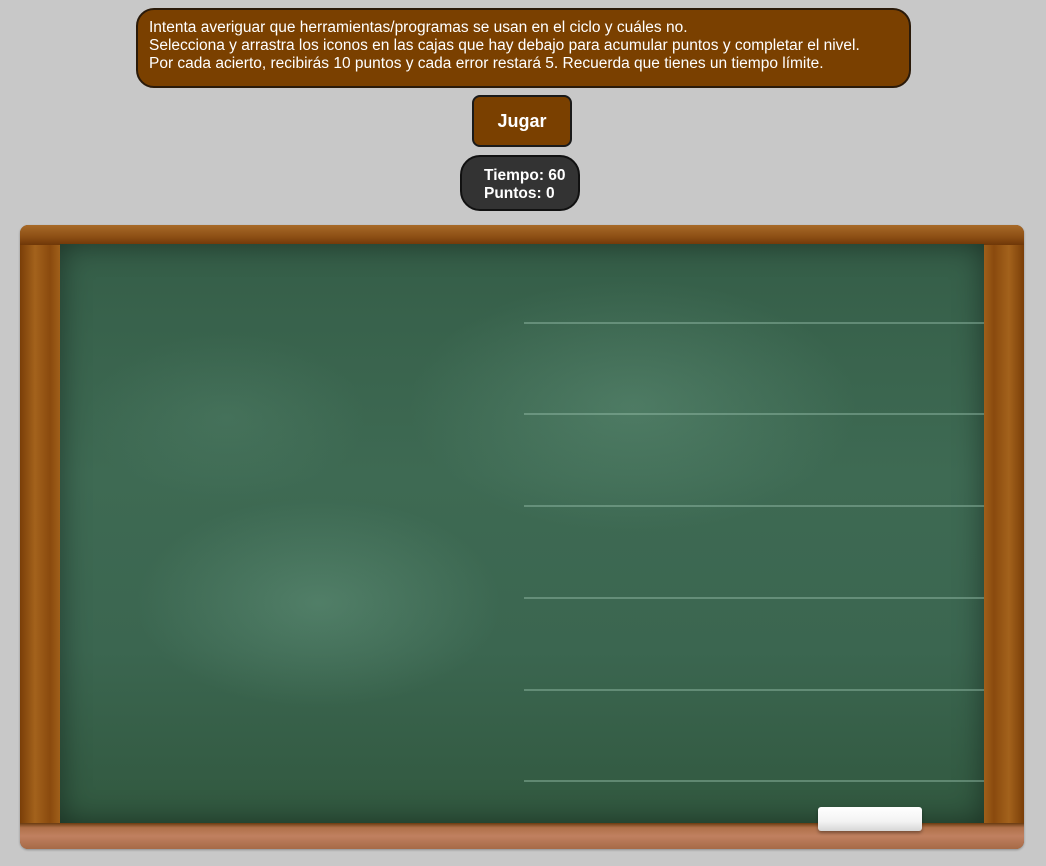 This screenshot has height=866, width=1046. What do you see at coordinates (525, 175) in the screenshot?
I see `time-display: Tiempo: 60` at bounding box center [525, 175].